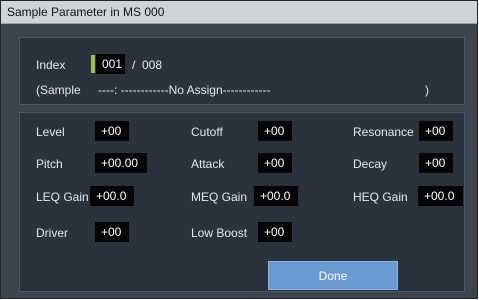 The width and height of the screenshot is (479, 300). What do you see at coordinates (276, 196) in the screenshot?
I see `meq-gain-field: +00.0` at bounding box center [276, 196].